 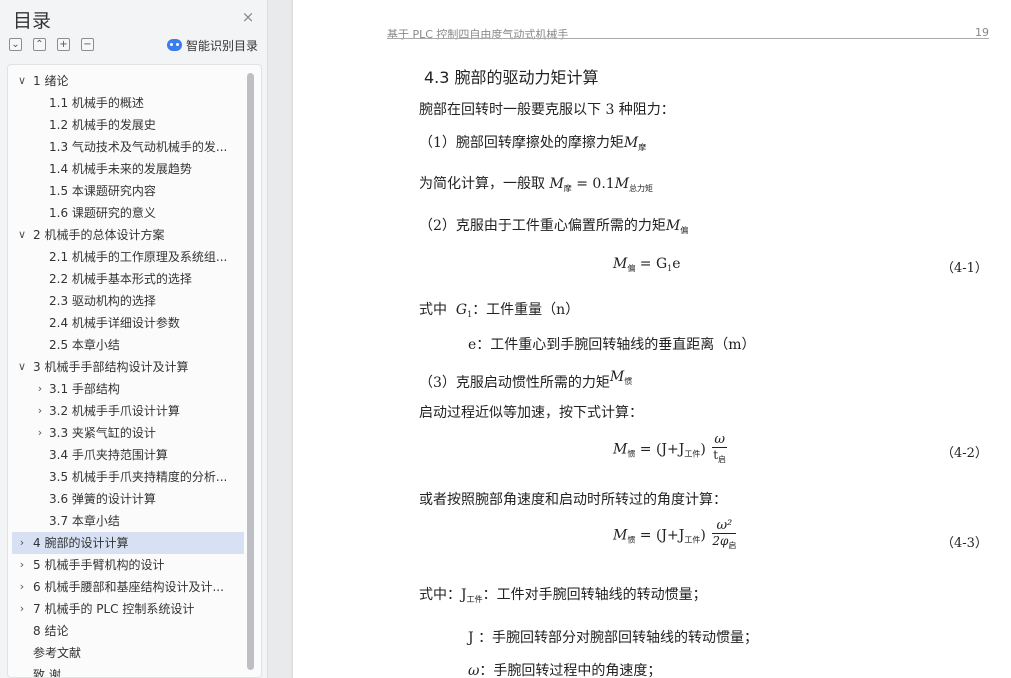 I want to click on toc-item-label: 1.1 机械手的概述, so click(x=96, y=103).